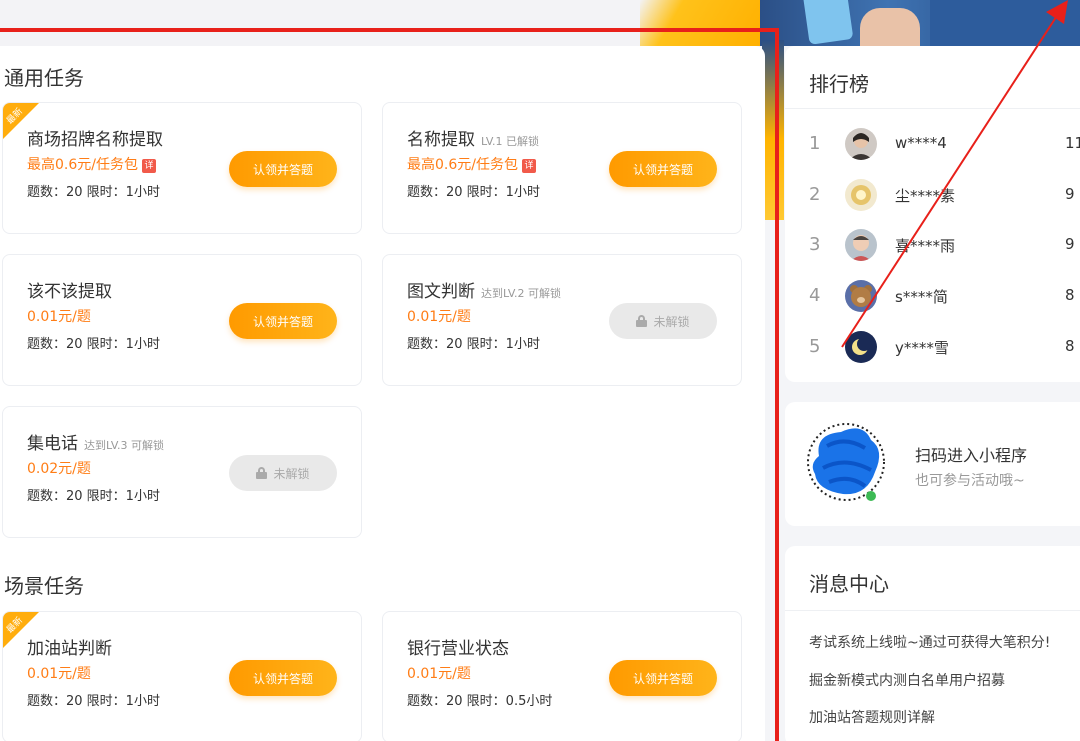 This screenshot has height=741, width=1080. I want to click on task-card: 集电话 达到LV.3 可解锁 0.02元/题 题数：20 限时：1小时 未解锁, so click(182, 472).